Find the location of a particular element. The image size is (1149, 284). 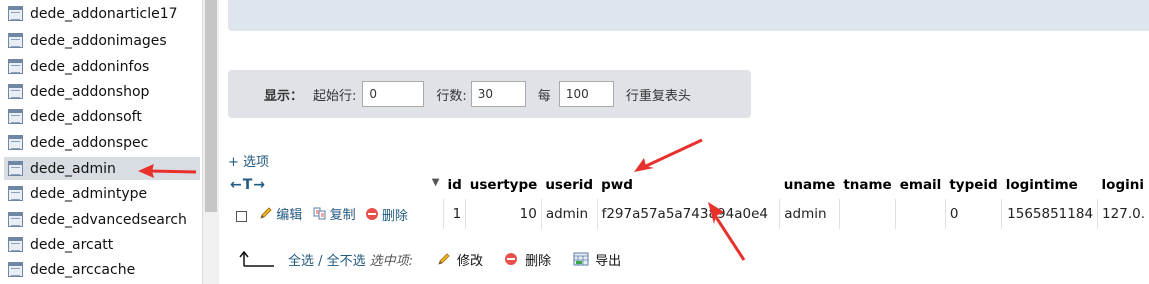

sidebar-item-dede-admintype: dede_admintype is located at coordinates (102, 193).